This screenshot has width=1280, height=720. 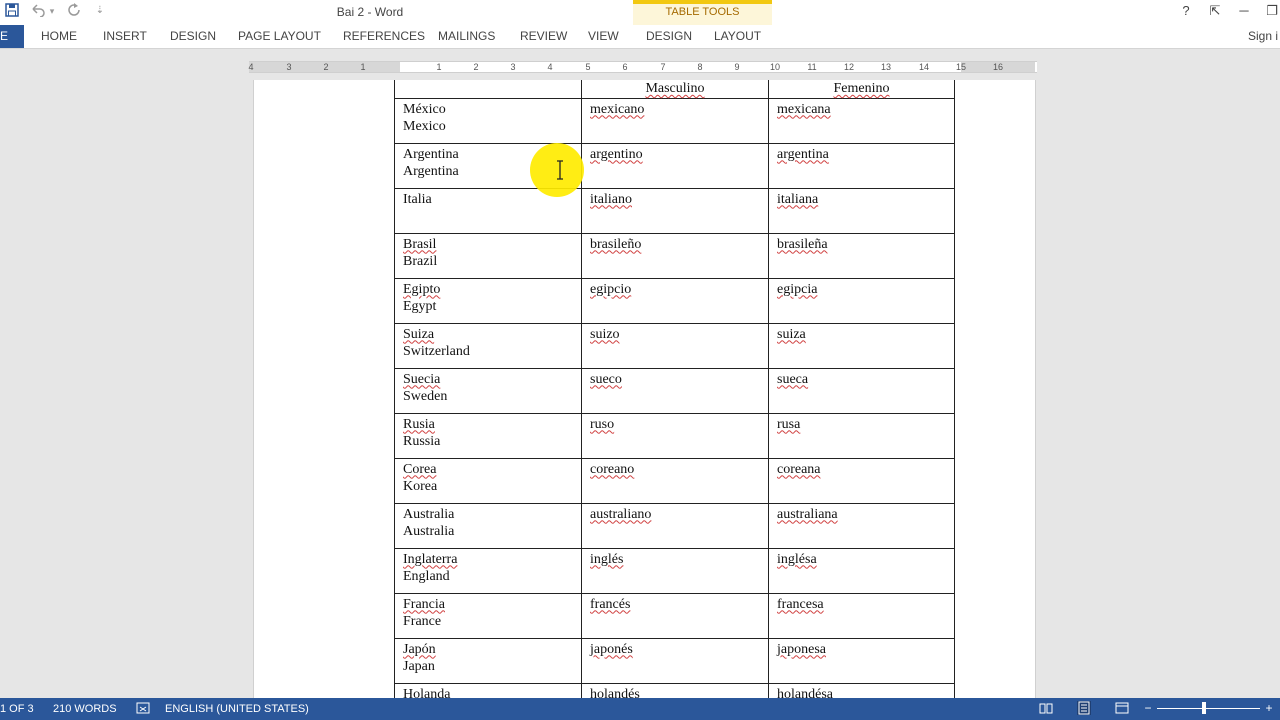 What do you see at coordinates (1046, 708) in the screenshot?
I see `read-mode-icon` at bounding box center [1046, 708].